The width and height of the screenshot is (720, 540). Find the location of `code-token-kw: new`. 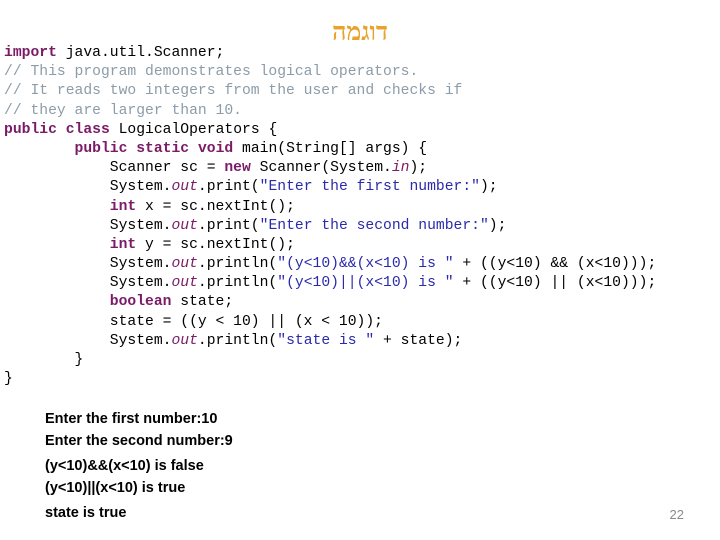

code-token-kw: new is located at coordinates (237, 168).